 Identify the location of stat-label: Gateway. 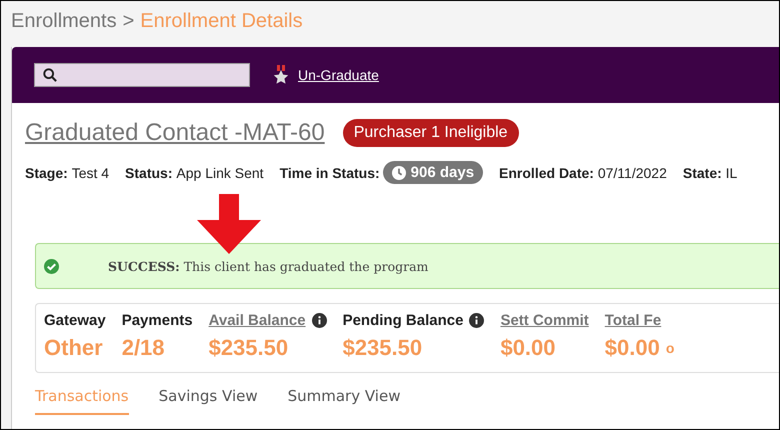
(75, 320).